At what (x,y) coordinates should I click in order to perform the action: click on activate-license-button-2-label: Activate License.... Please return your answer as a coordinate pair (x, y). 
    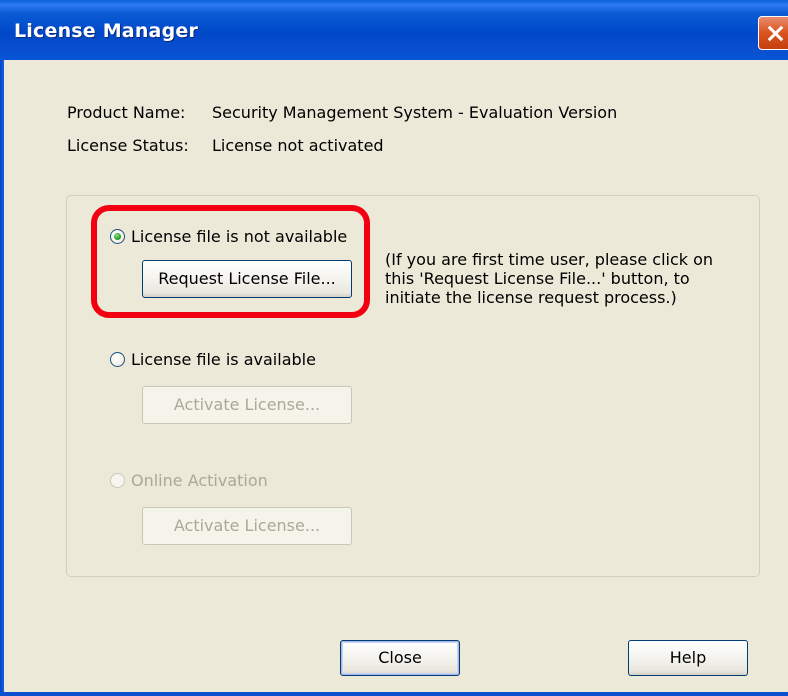
    Looking at the image, I should click on (247, 525).